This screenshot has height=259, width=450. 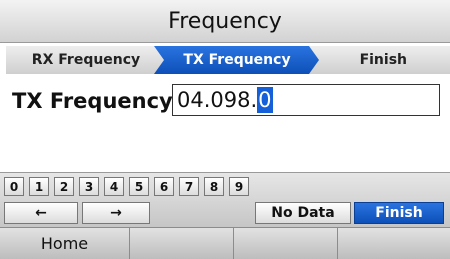 I want to click on cursor-right-button: →, so click(x=116, y=213).